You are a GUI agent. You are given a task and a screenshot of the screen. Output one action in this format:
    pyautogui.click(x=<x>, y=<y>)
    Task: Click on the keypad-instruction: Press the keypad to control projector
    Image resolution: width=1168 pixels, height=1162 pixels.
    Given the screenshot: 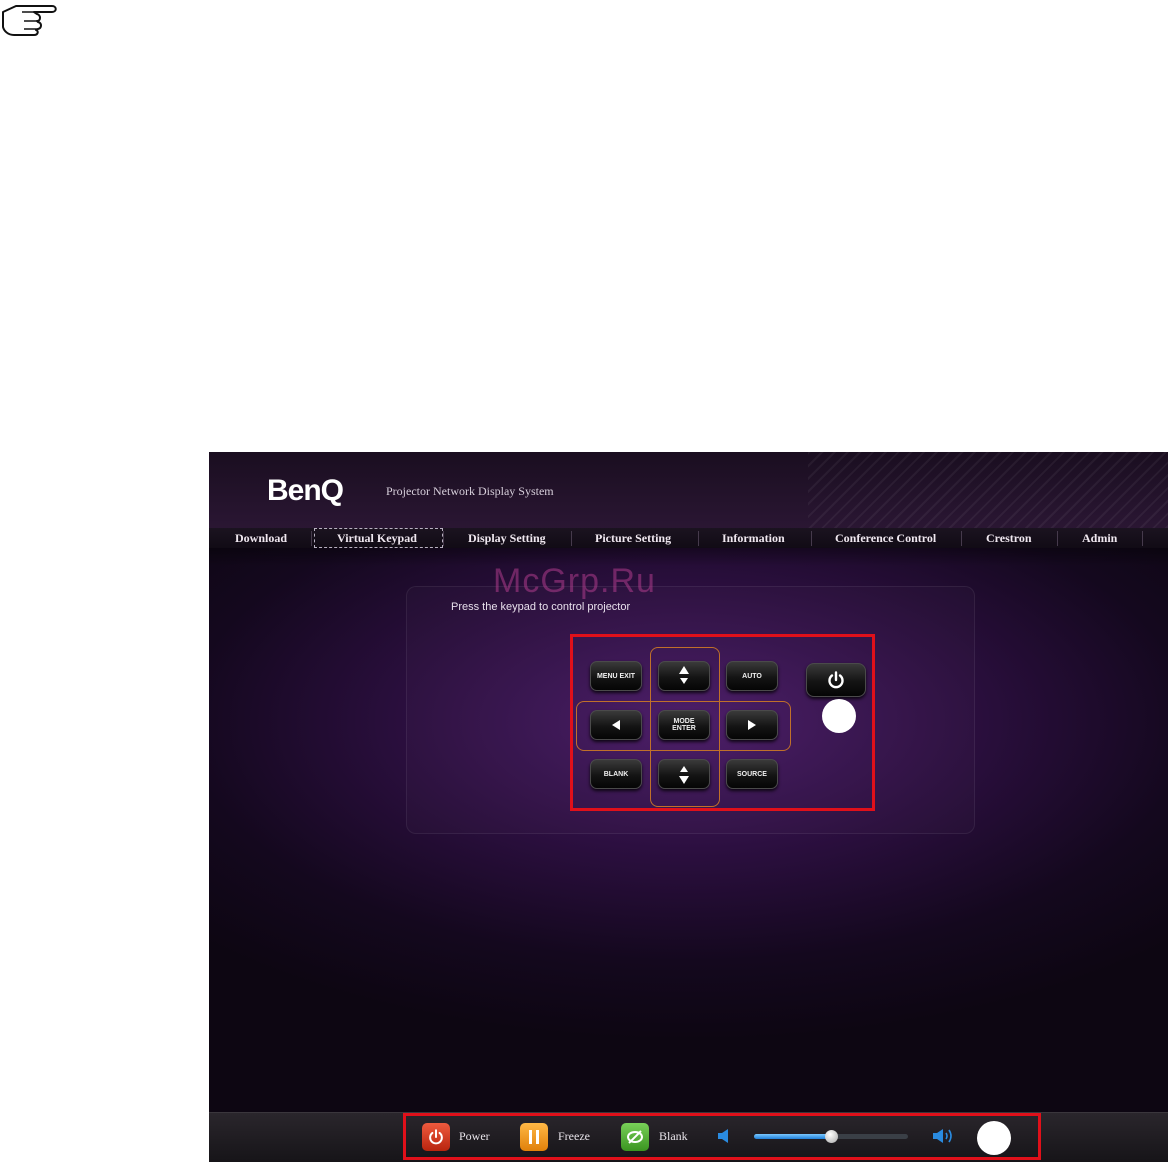 What is the action you would take?
    pyautogui.click(x=541, y=607)
    